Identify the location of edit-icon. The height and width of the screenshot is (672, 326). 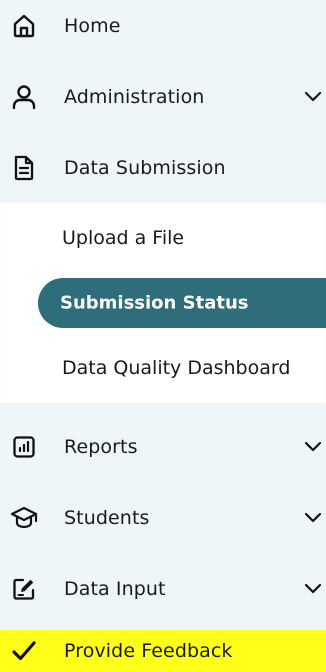
(24, 589).